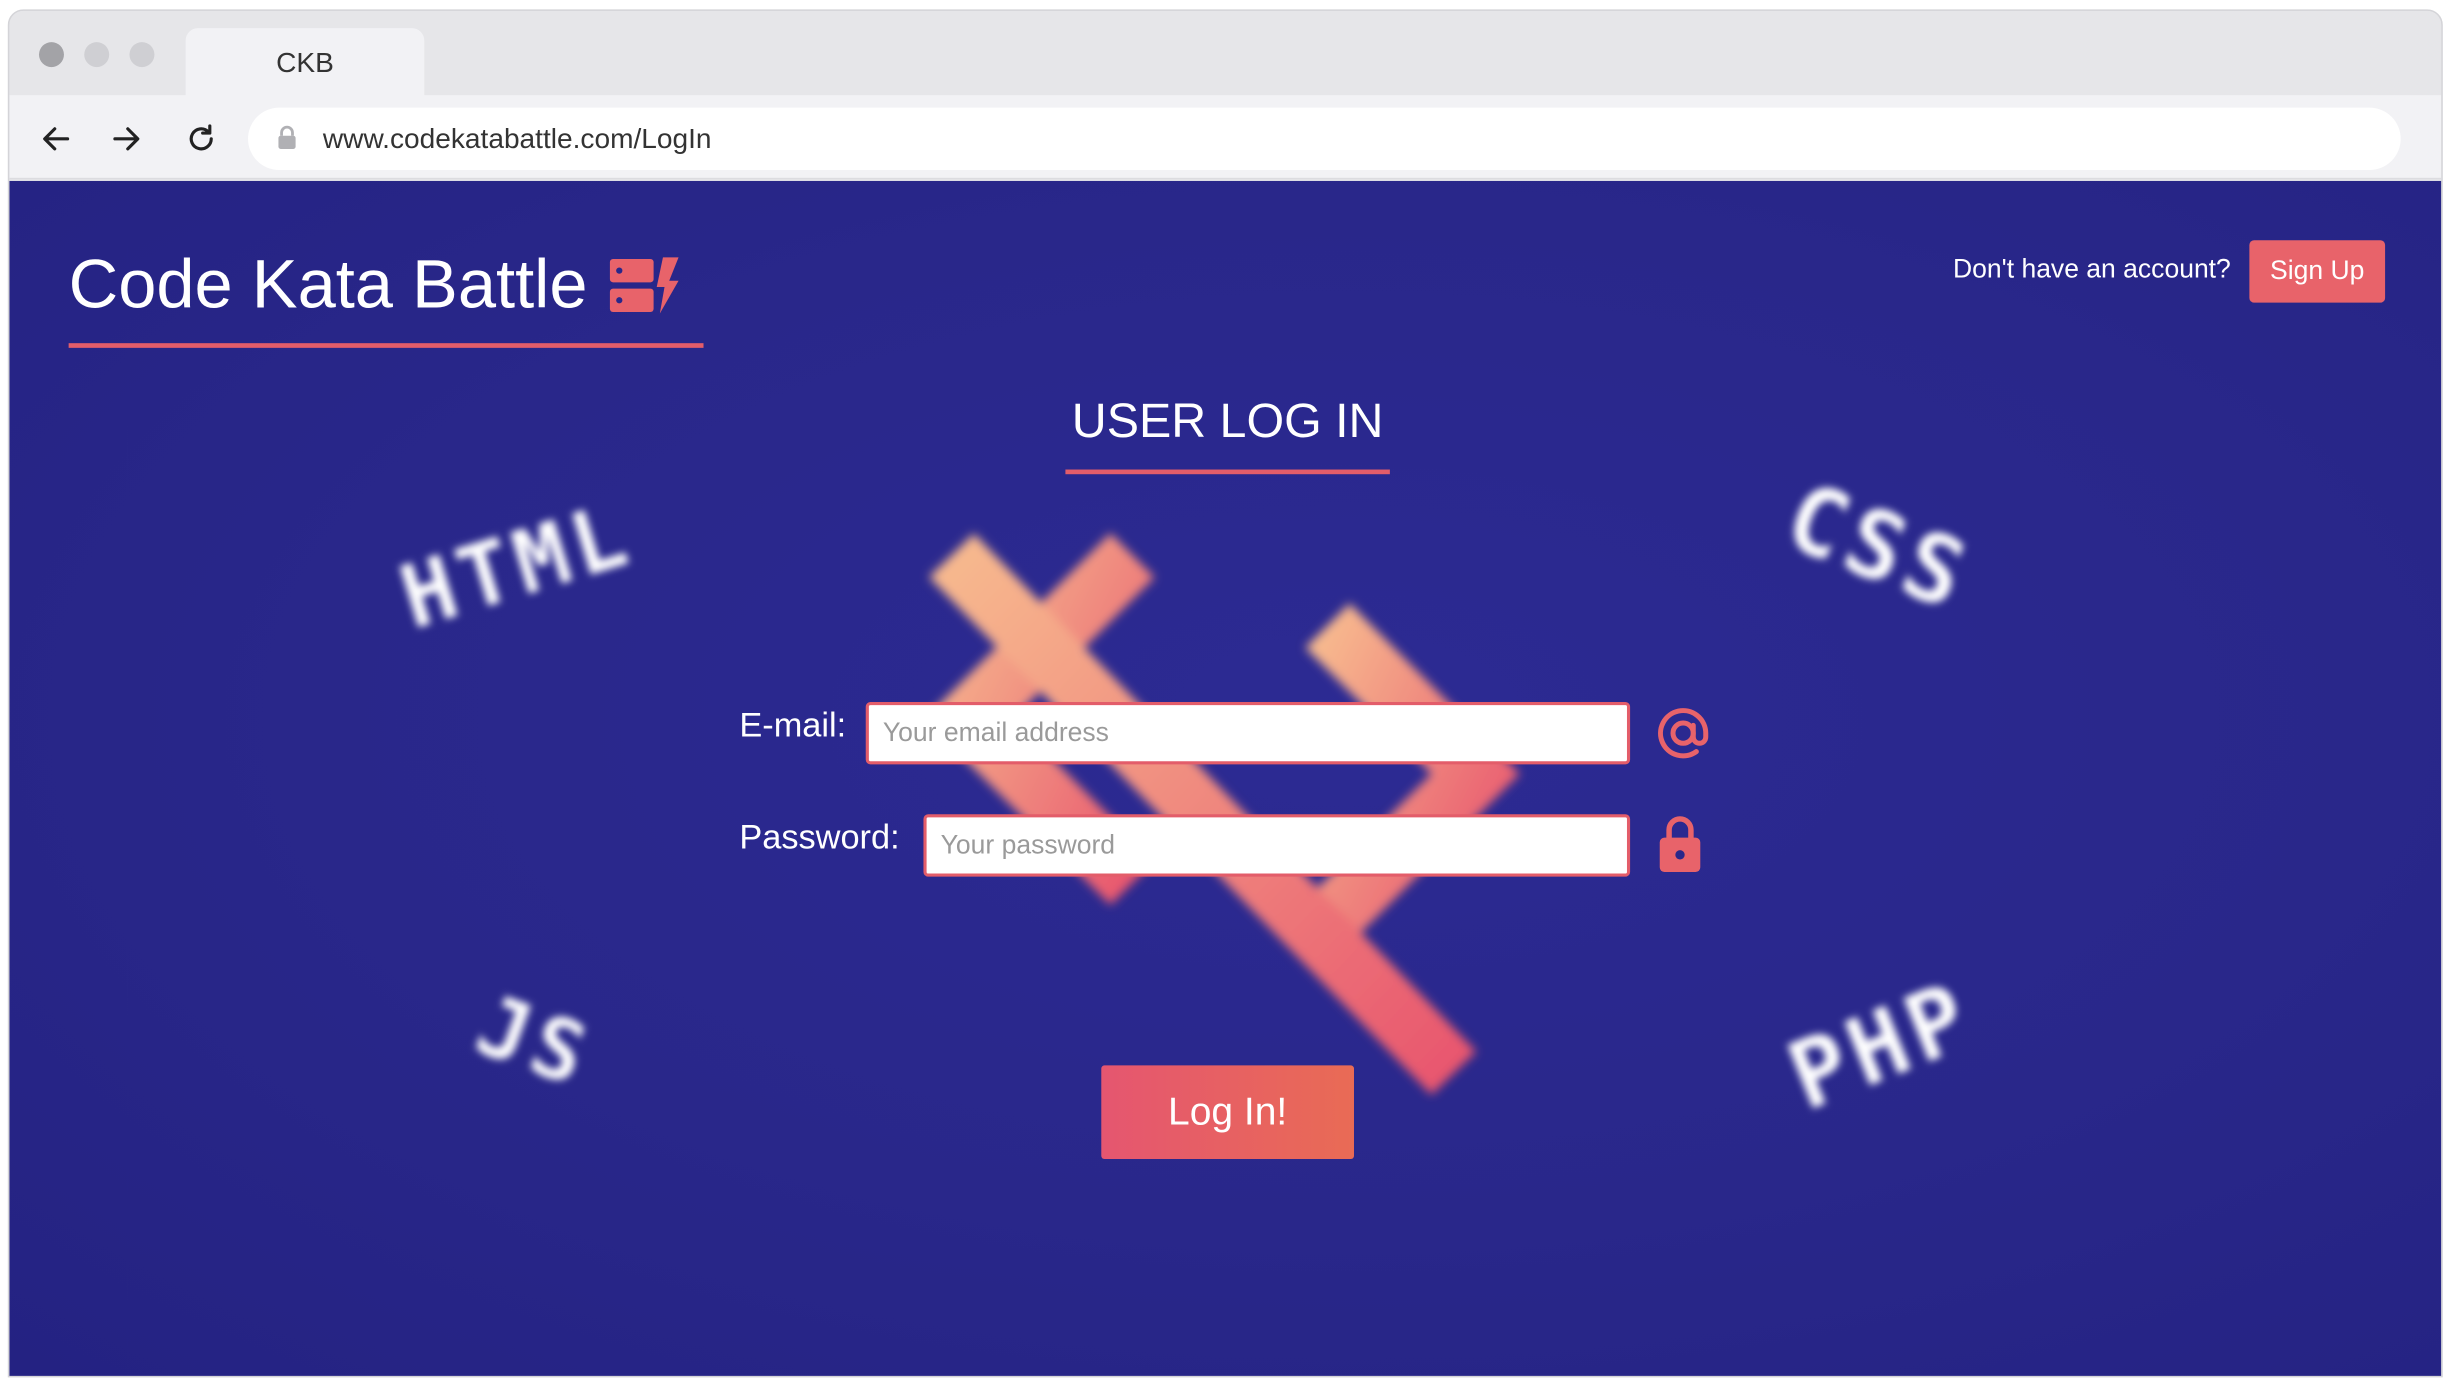  Describe the element at coordinates (517, 139) in the screenshot. I see `url-text: www.codekatabattle.com/LogIn` at that location.